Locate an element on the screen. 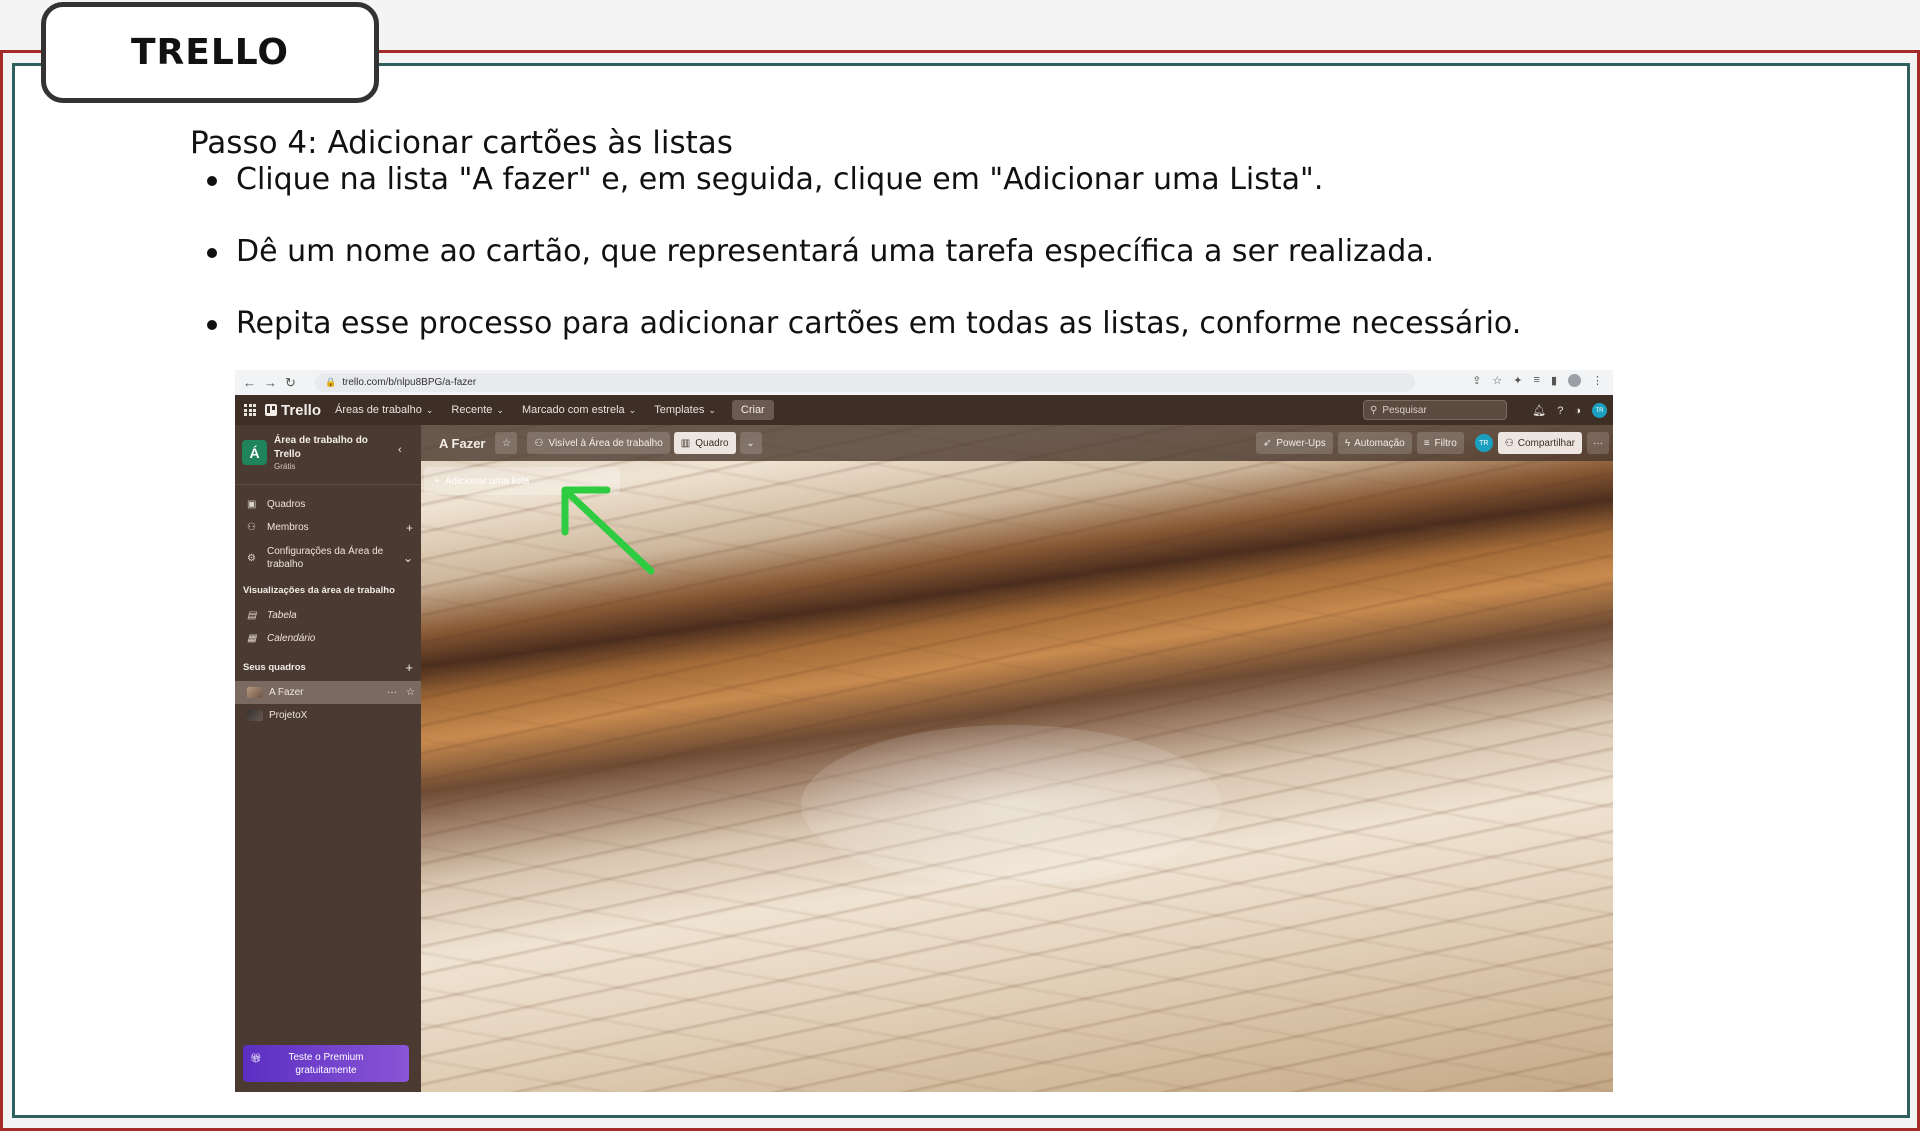  pointer-arrow-icon is located at coordinates (608, 530).